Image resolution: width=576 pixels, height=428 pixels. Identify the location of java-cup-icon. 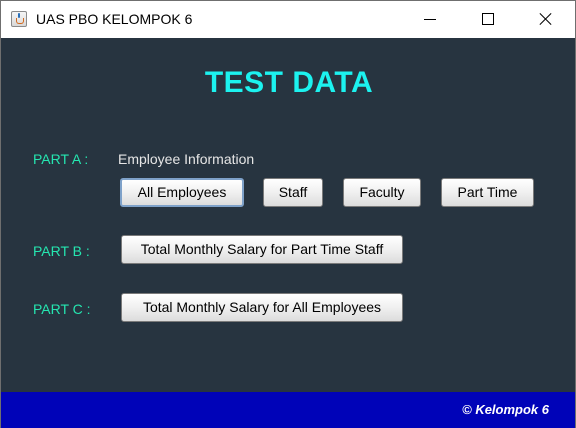
(19, 19).